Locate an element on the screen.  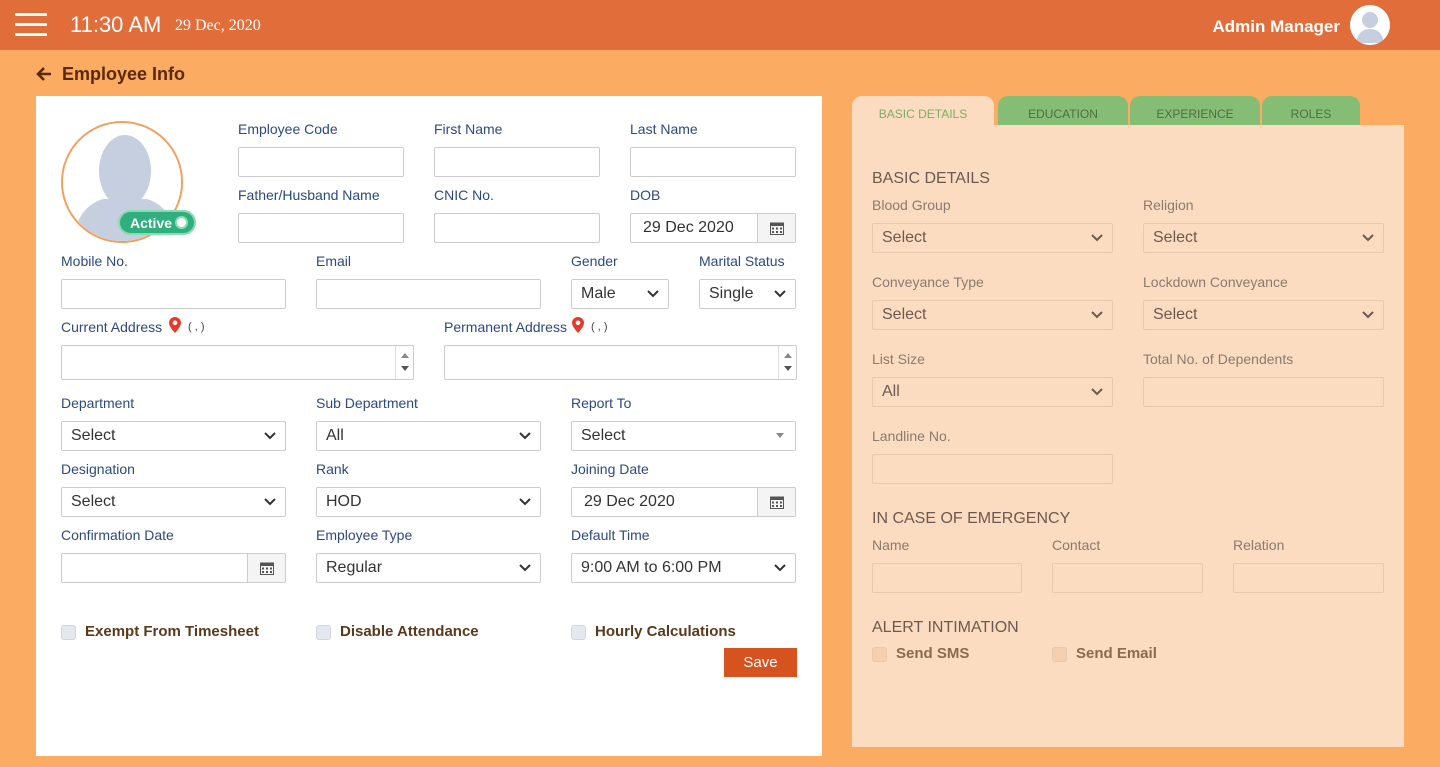
first-name-input is located at coordinates (517, 162).